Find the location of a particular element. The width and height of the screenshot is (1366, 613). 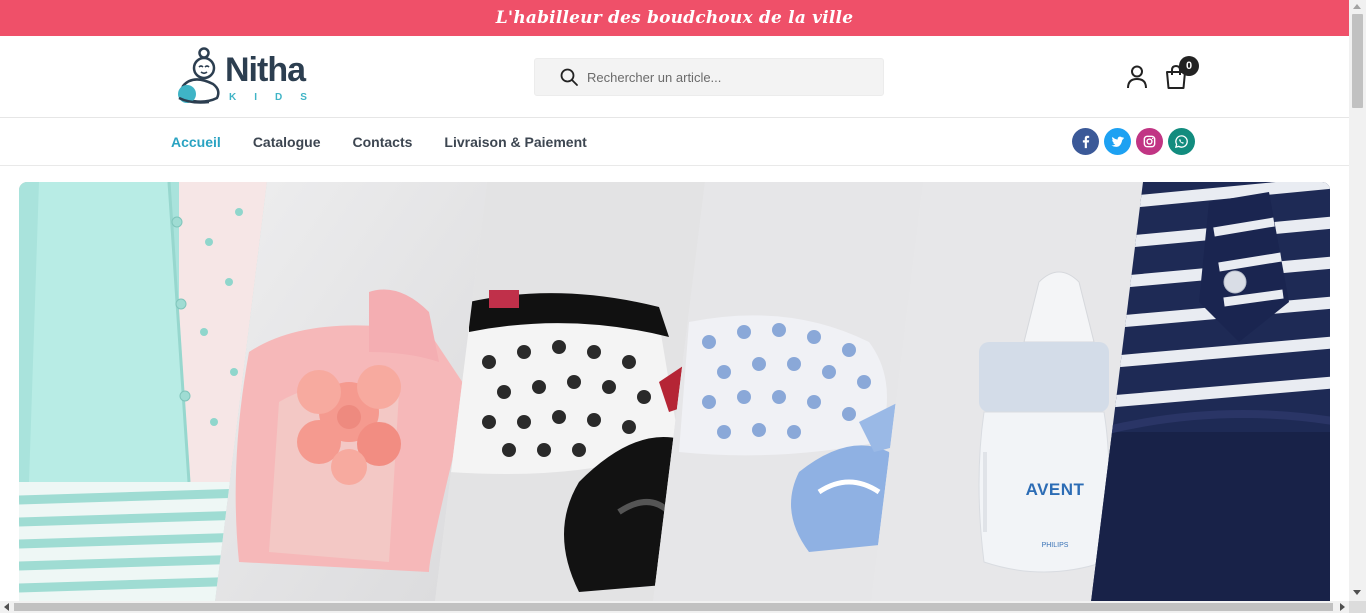

cart-button: 0 is located at coordinates (1181, 75).